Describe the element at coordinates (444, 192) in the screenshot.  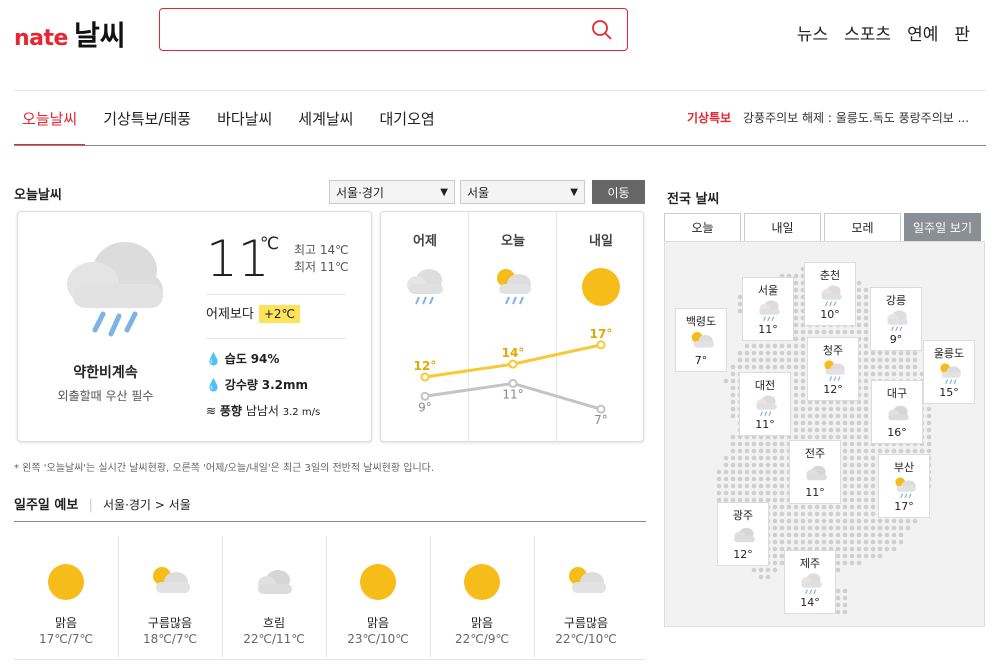
I see `chevron-down-icon: ▼` at that location.